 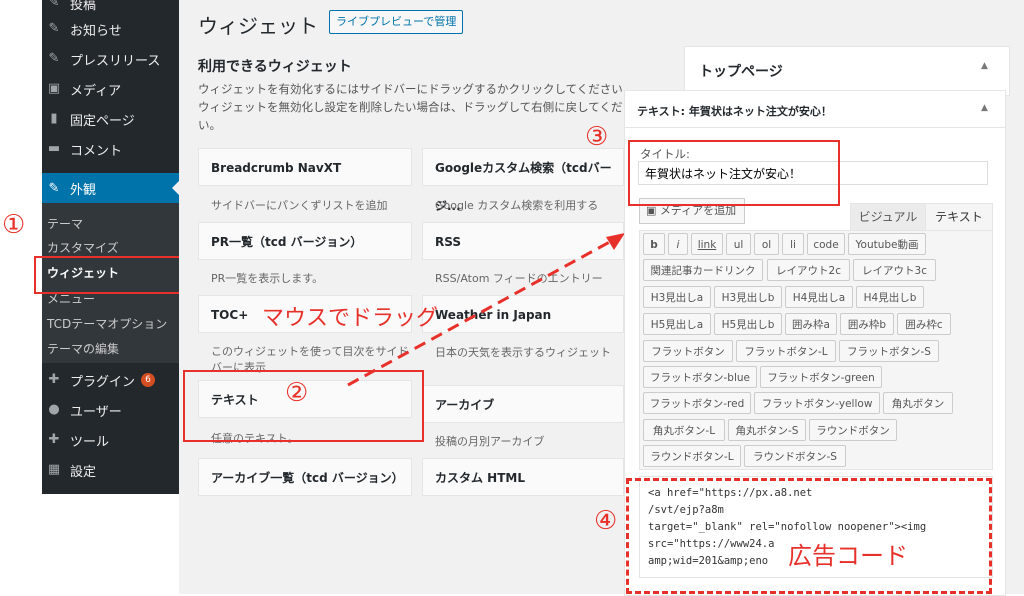 I want to click on annotation-number-4: ④, so click(x=606, y=521).